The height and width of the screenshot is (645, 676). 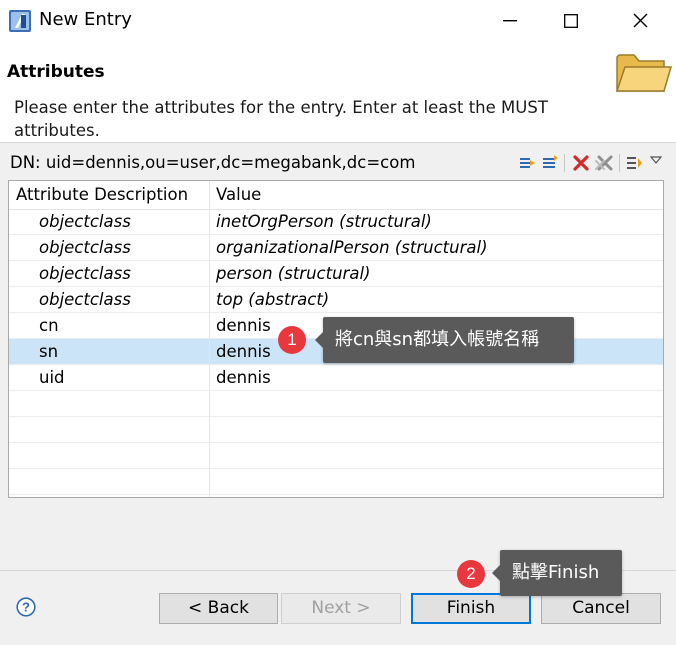 I want to click on new-value-icon, so click(x=550, y=163).